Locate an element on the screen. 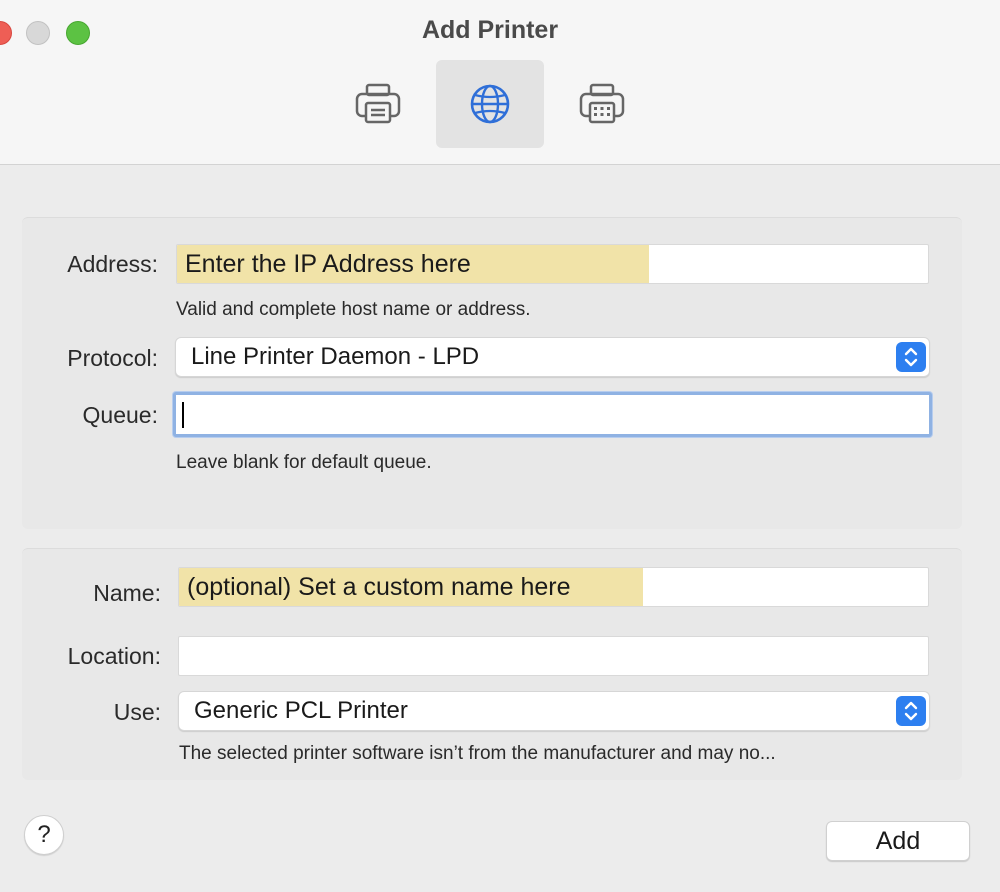 The height and width of the screenshot is (892, 1000). protocol-label: Protocol: is located at coordinates (112, 358).